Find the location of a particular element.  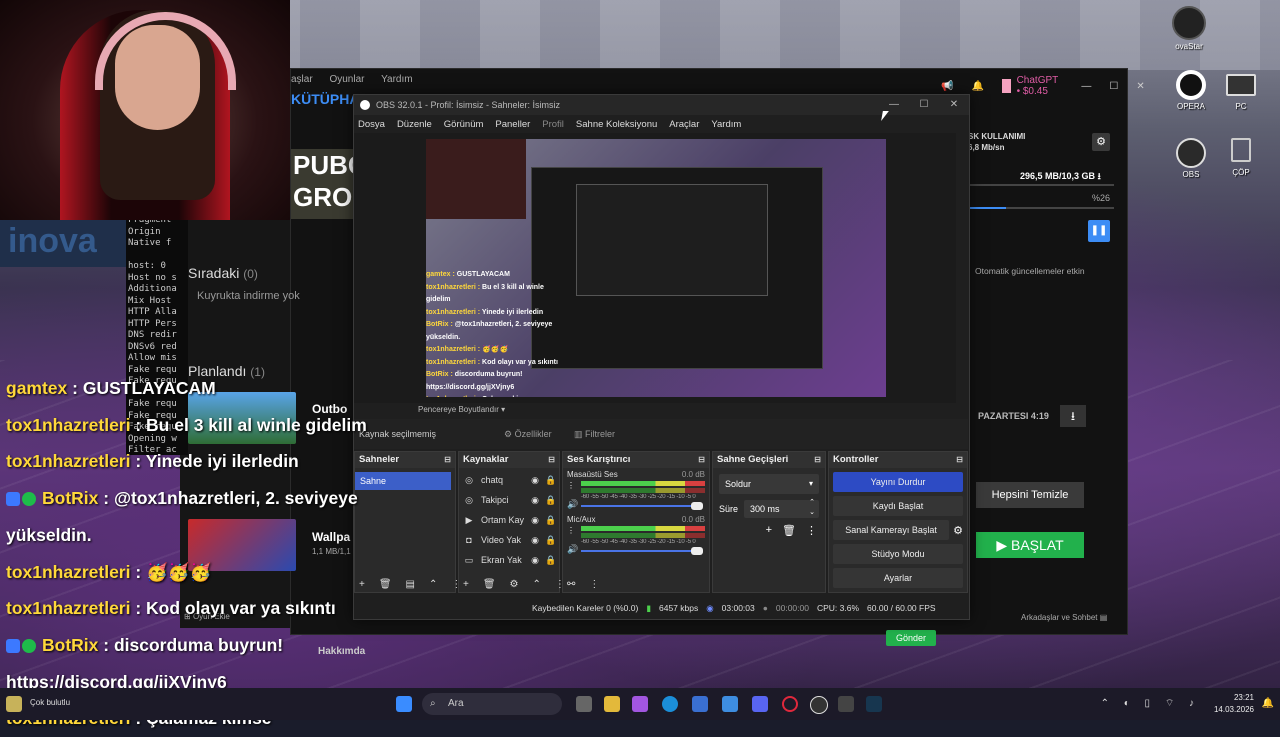

preview-scrollbar is located at coordinates (949, 268).